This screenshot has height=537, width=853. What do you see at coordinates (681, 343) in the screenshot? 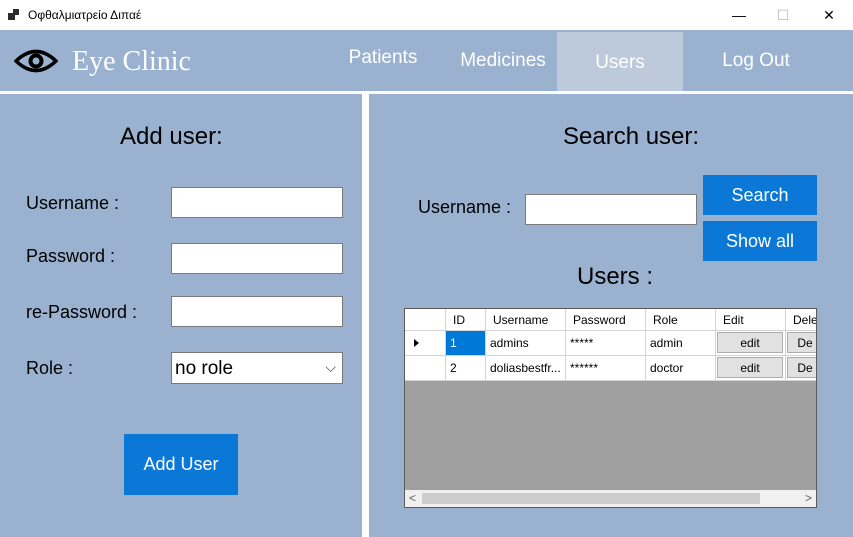
I see `table-cell-role: admin` at bounding box center [681, 343].